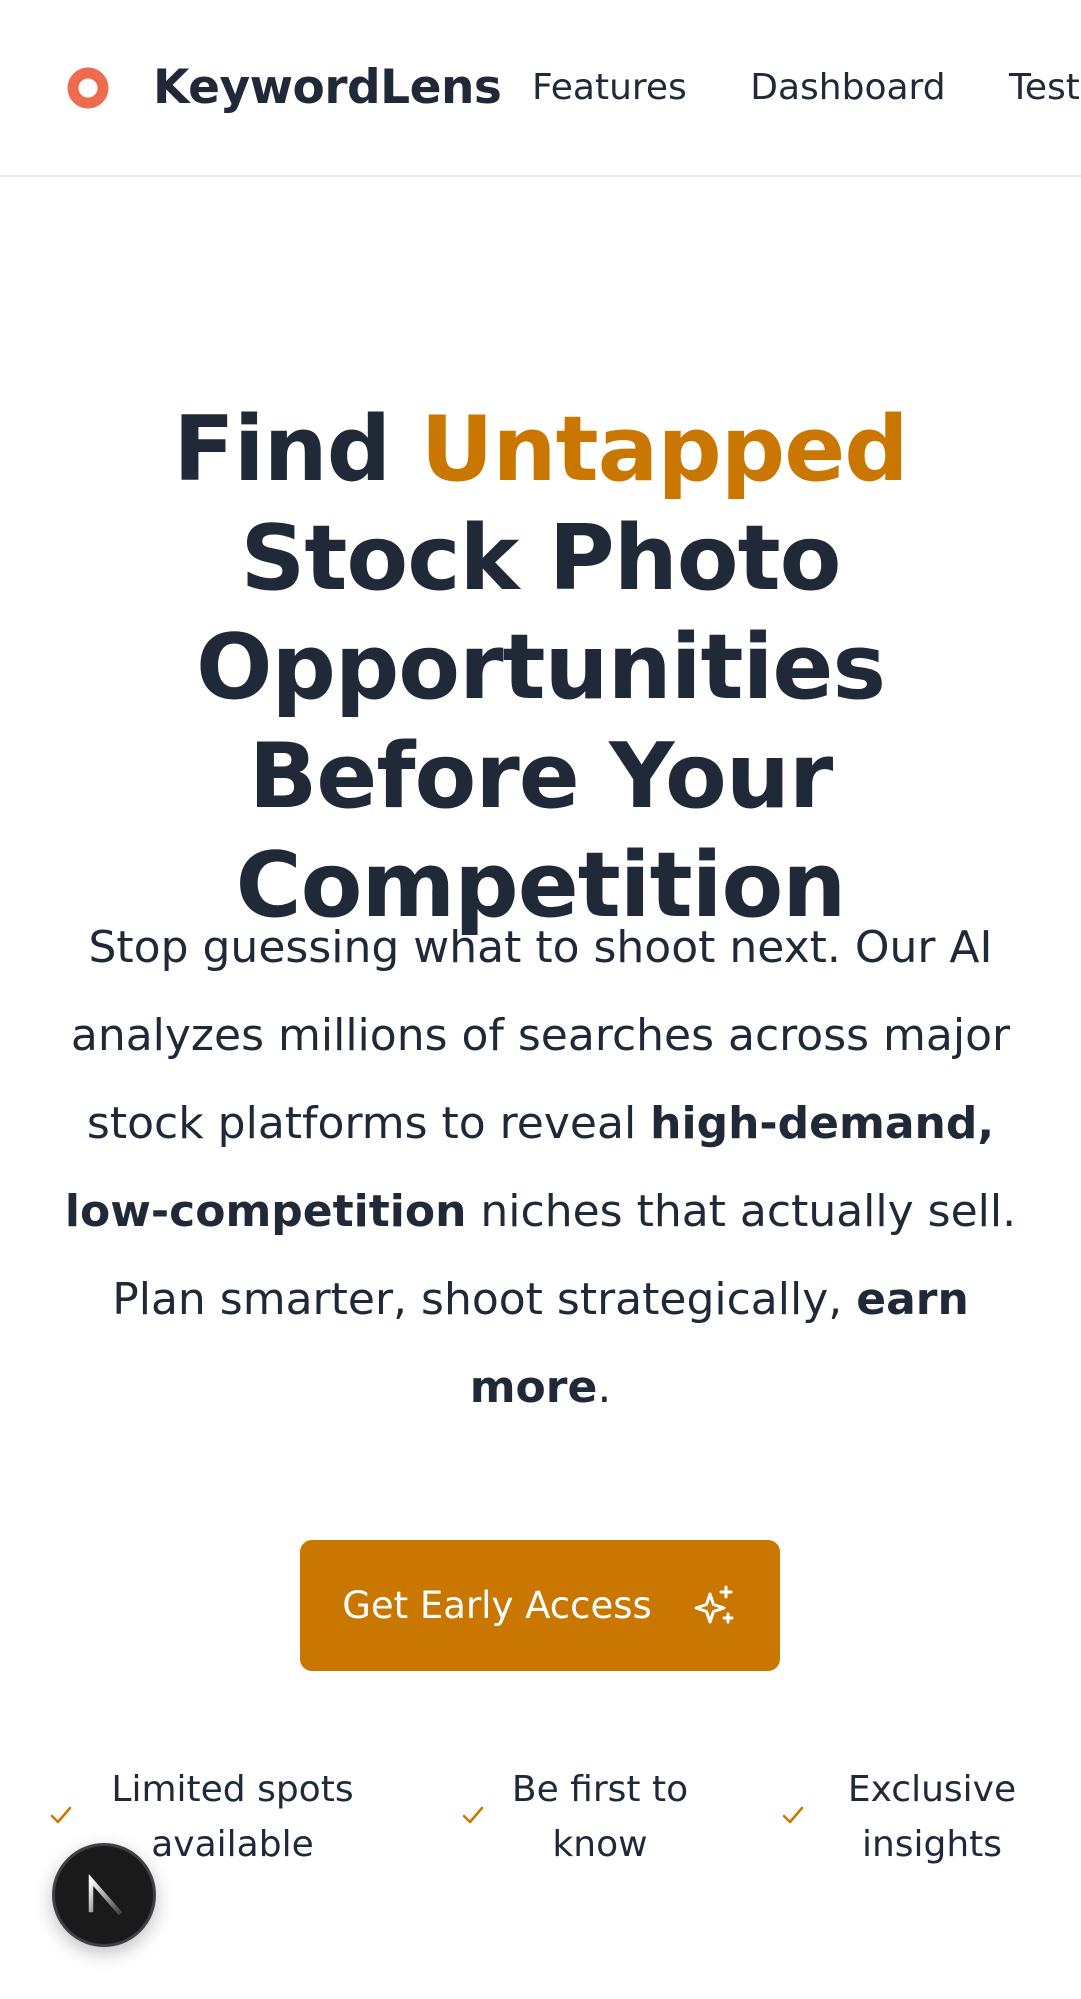 Image resolution: width=1081 pixels, height=1999 pixels. Describe the element at coordinates (664, 449) in the screenshot. I see `hero-title-accent: Untapped` at that location.